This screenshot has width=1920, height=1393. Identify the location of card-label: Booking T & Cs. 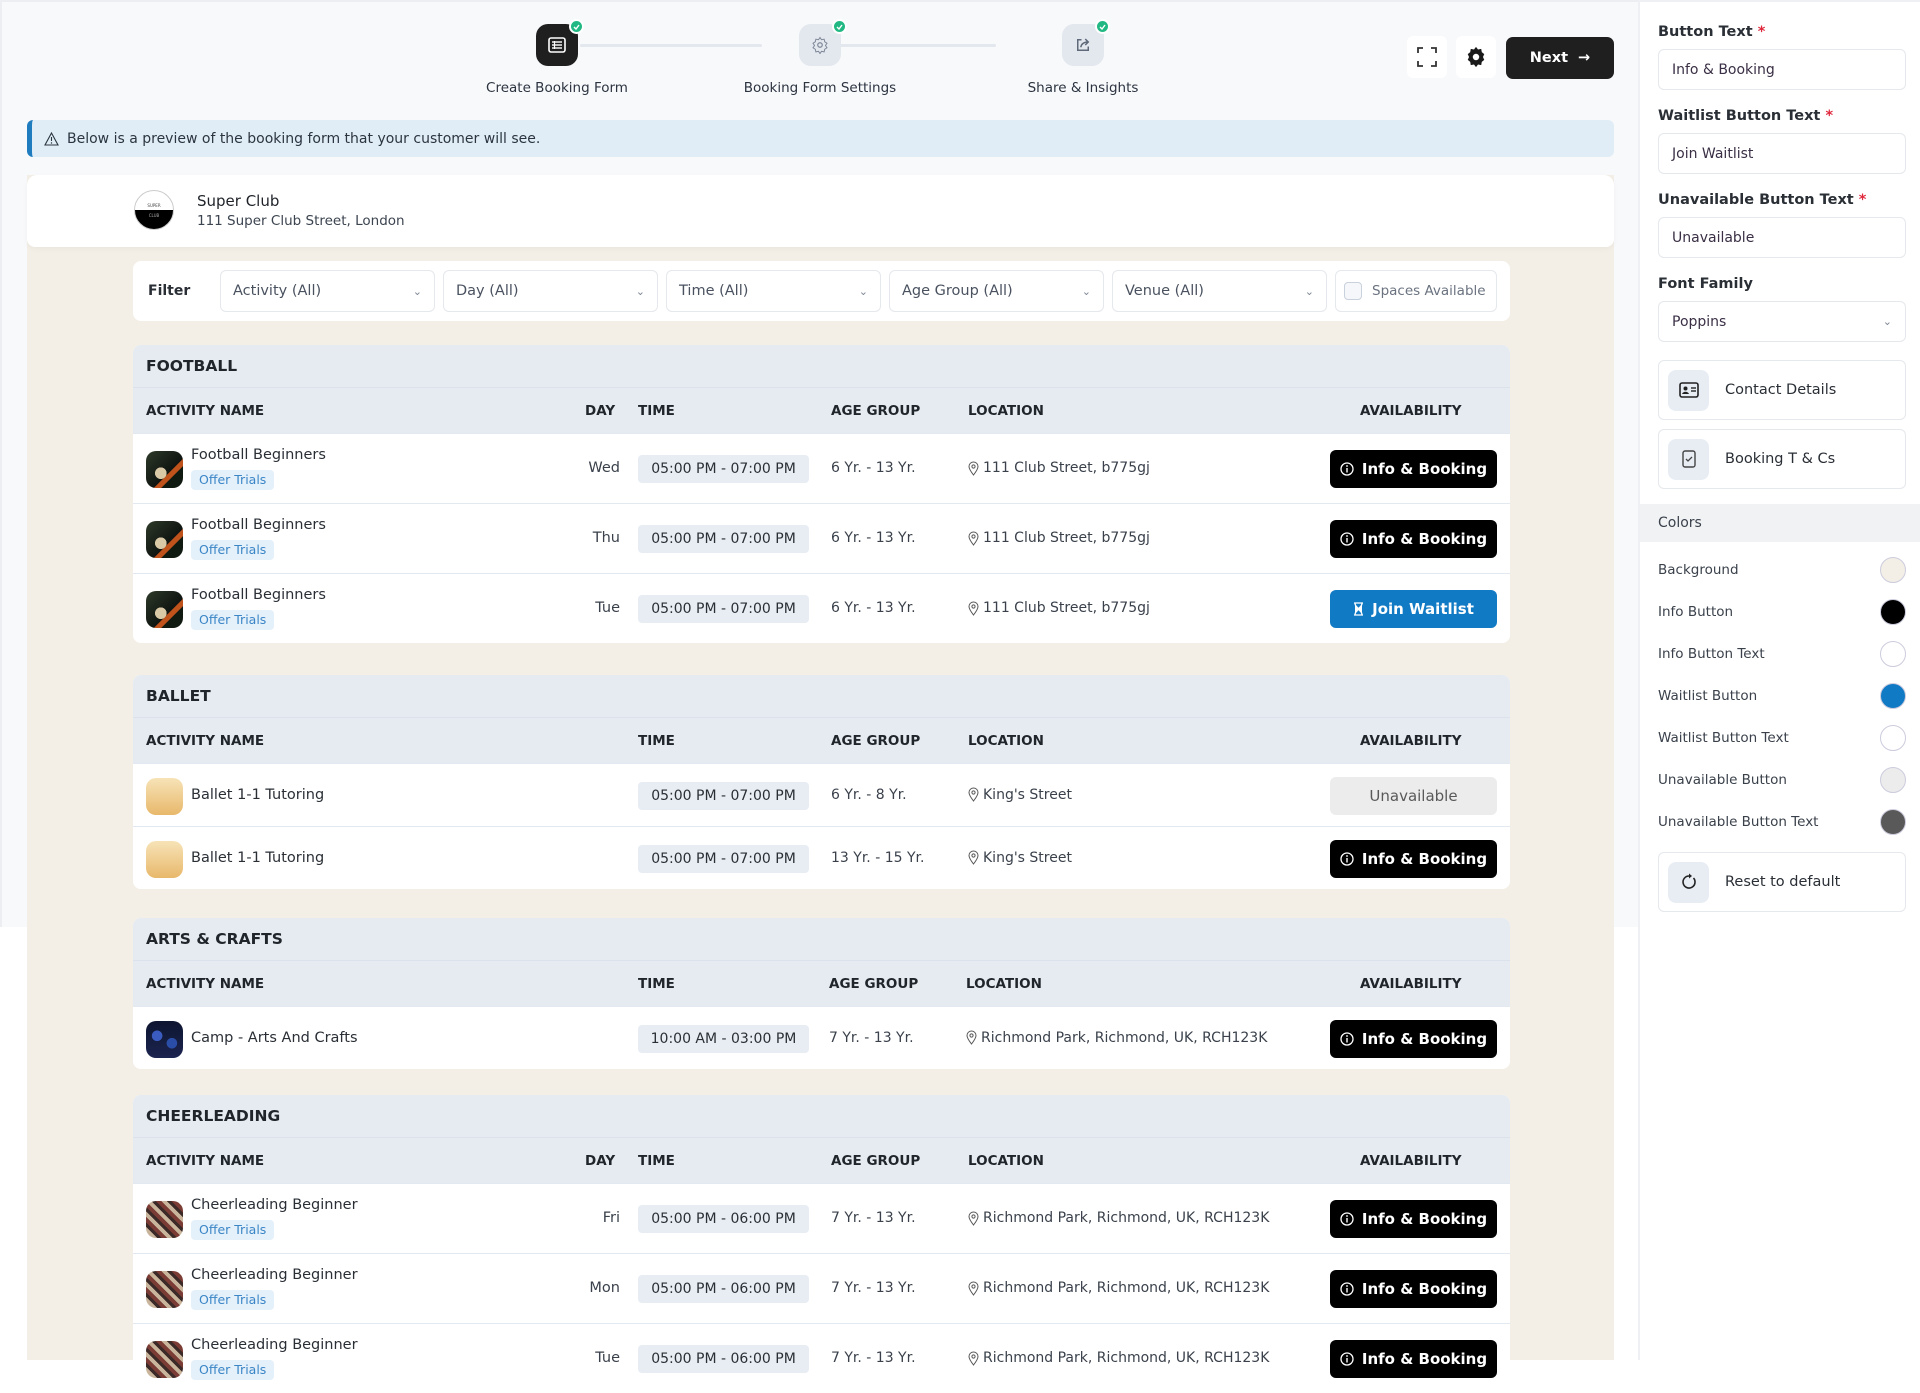
(1780, 459).